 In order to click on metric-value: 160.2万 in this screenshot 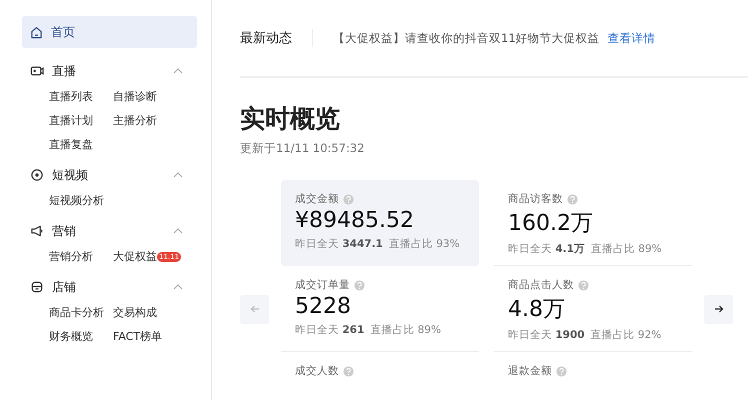, I will do `click(551, 224)`.